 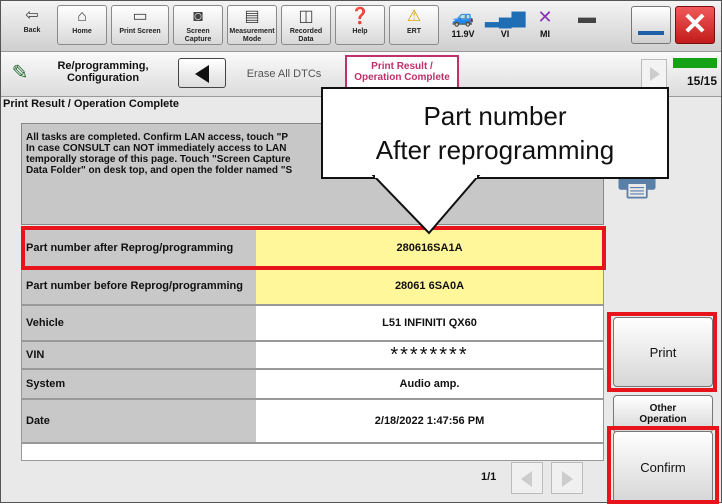 What do you see at coordinates (429, 286) in the screenshot?
I see `row-value: 28061 6SA0A` at bounding box center [429, 286].